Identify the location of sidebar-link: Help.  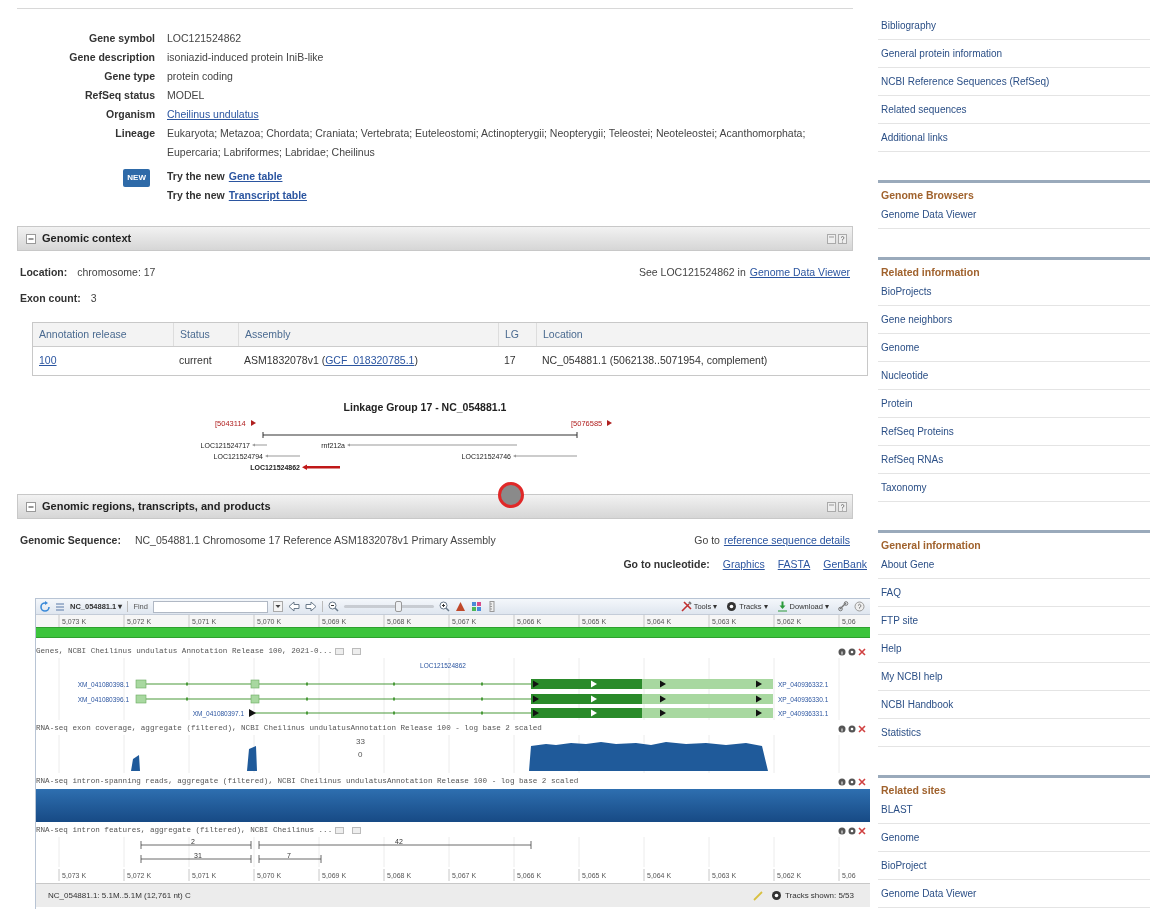
(890, 648).